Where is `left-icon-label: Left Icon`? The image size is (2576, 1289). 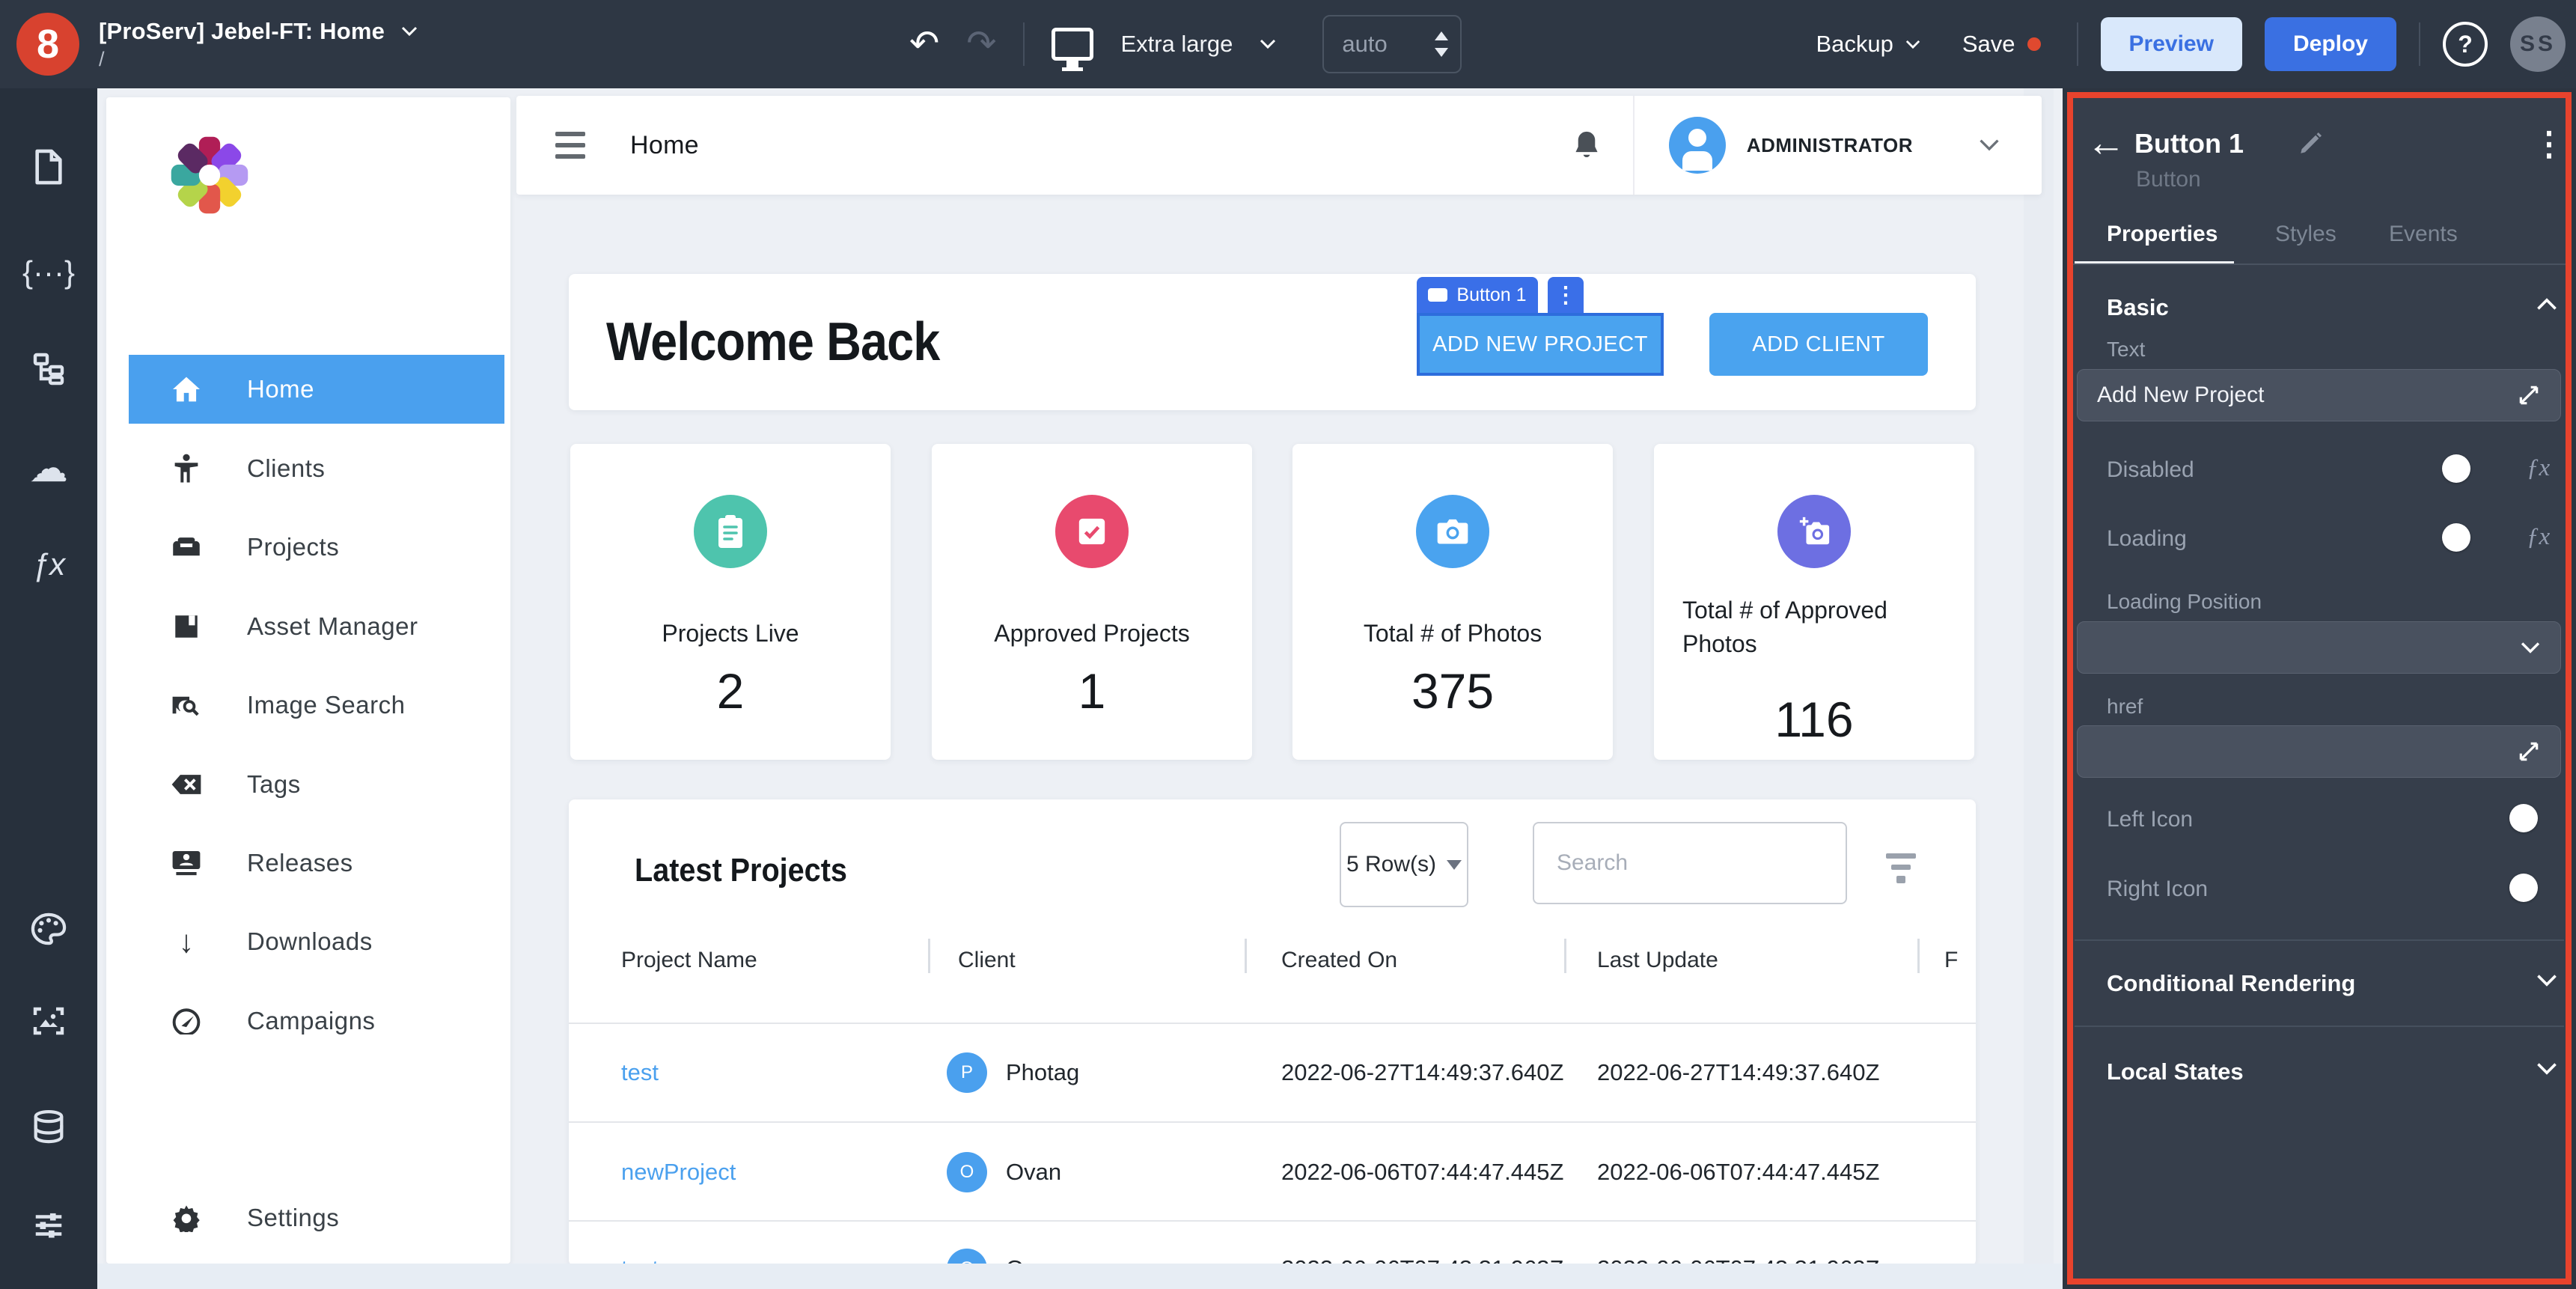 left-icon-label: Left Icon is located at coordinates (2150, 819).